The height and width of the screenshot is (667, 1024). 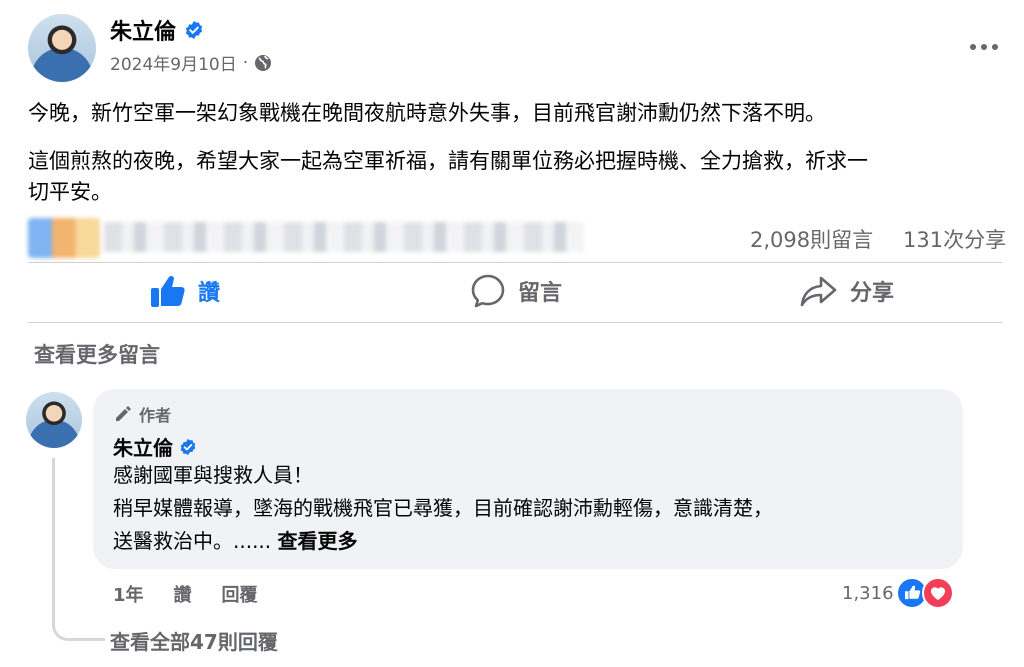 I want to click on comment-label: 留言, so click(x=540, y=293).